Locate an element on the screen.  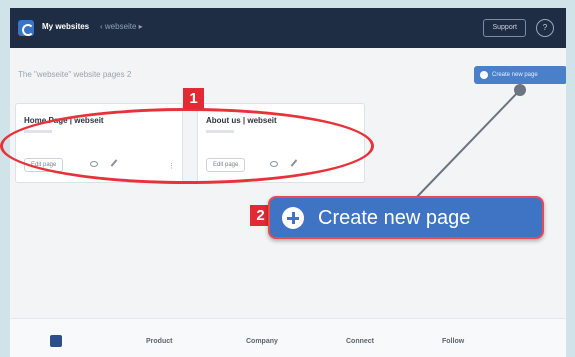
connector-line is located at coordinates (467, 145).